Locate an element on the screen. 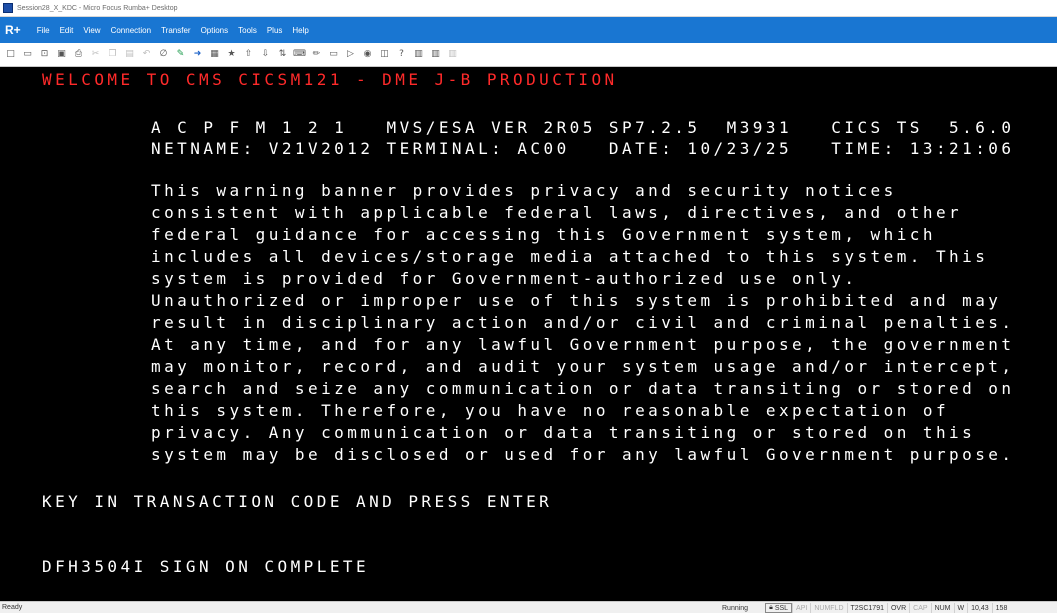 This screenshot has height=613, width=1057. transfer-icon: ⇅ is located at coordinates (282, 55).